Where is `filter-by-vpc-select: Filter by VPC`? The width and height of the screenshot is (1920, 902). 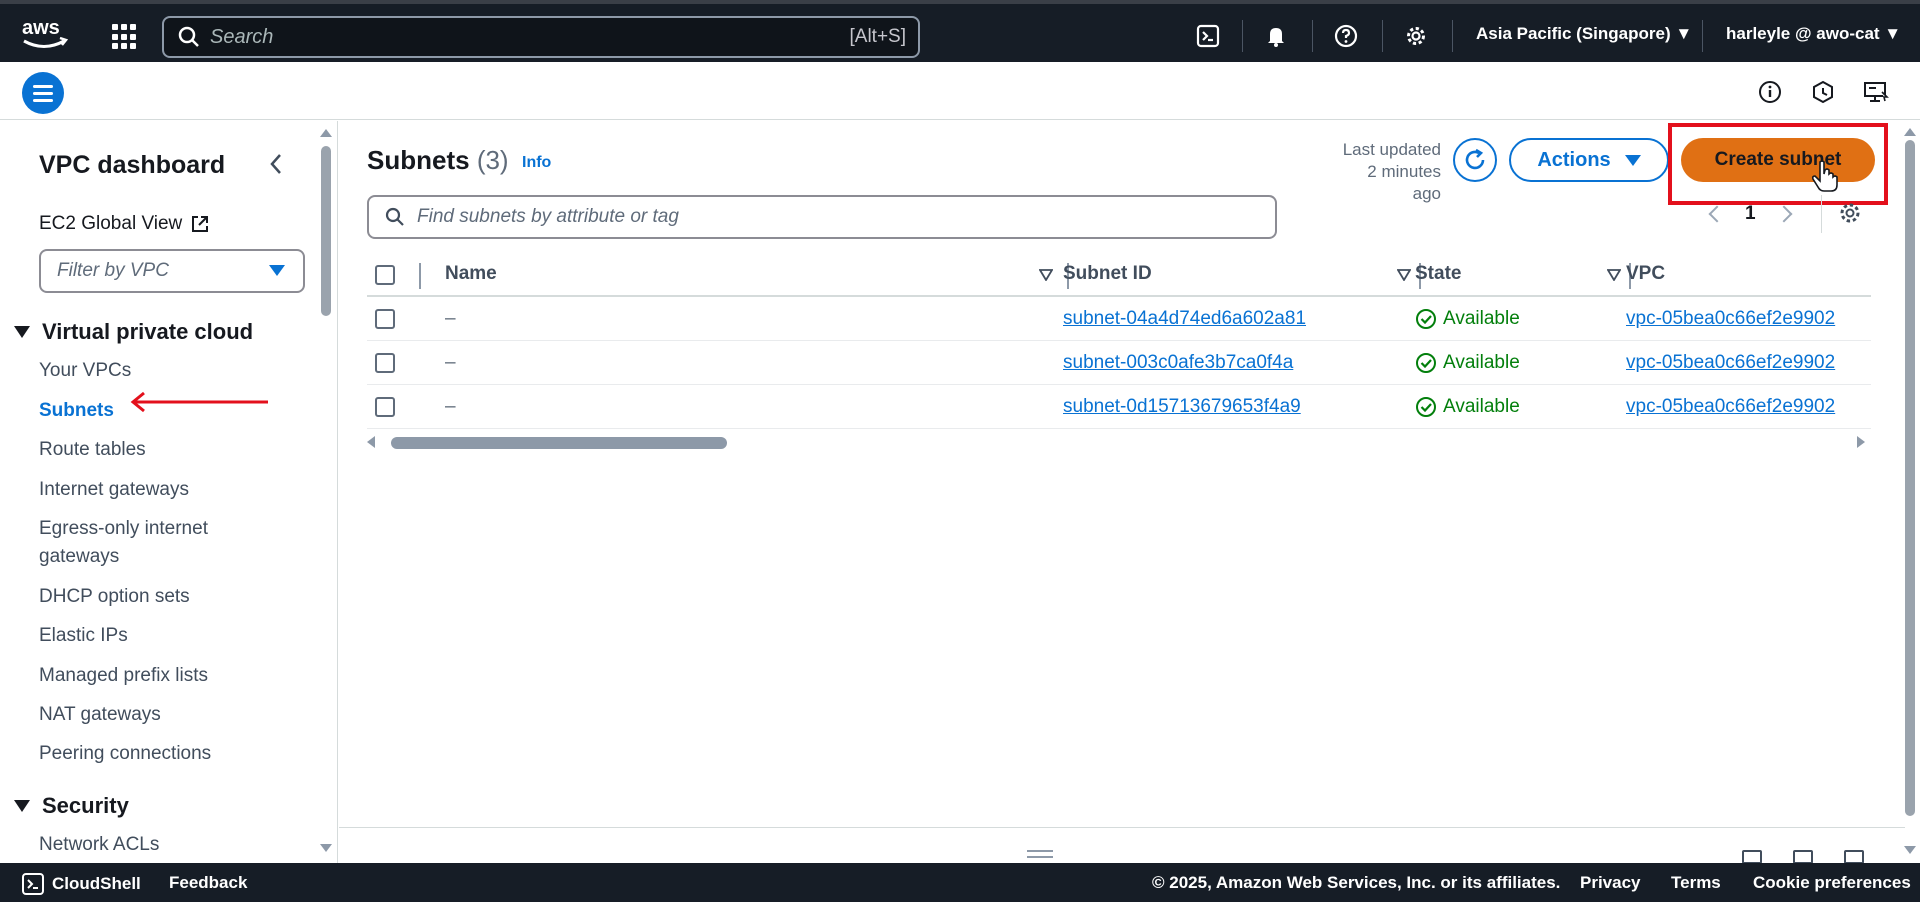
filter-by-vpc-select: Filter by VPC is located at coordinates (172, 271).